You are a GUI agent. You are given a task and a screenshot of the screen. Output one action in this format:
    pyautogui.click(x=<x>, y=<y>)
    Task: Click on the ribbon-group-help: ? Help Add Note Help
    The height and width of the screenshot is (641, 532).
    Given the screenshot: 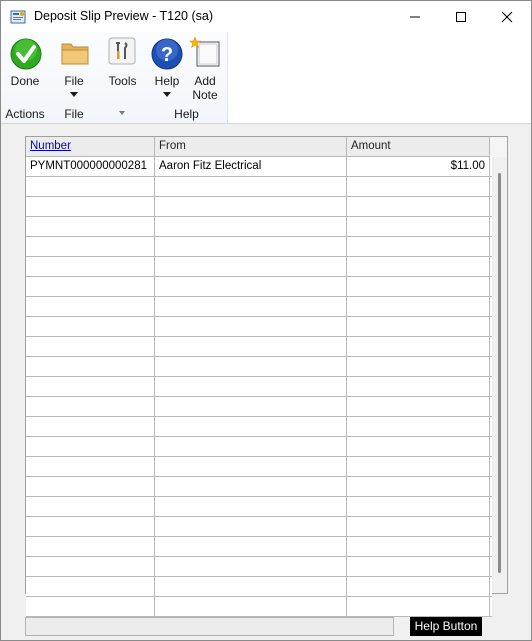 What is the action you would take?
    pyautogui.click(x=187, y=77)
    